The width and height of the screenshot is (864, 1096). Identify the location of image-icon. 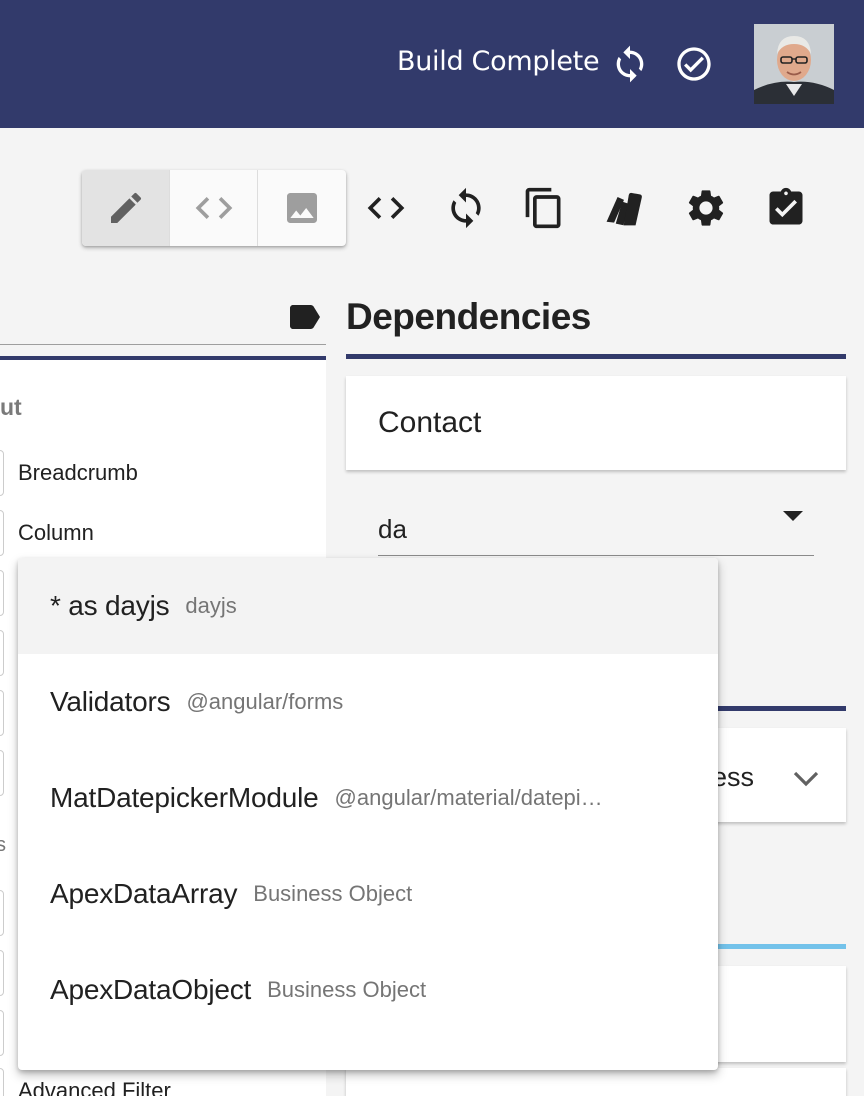
(302, 208).